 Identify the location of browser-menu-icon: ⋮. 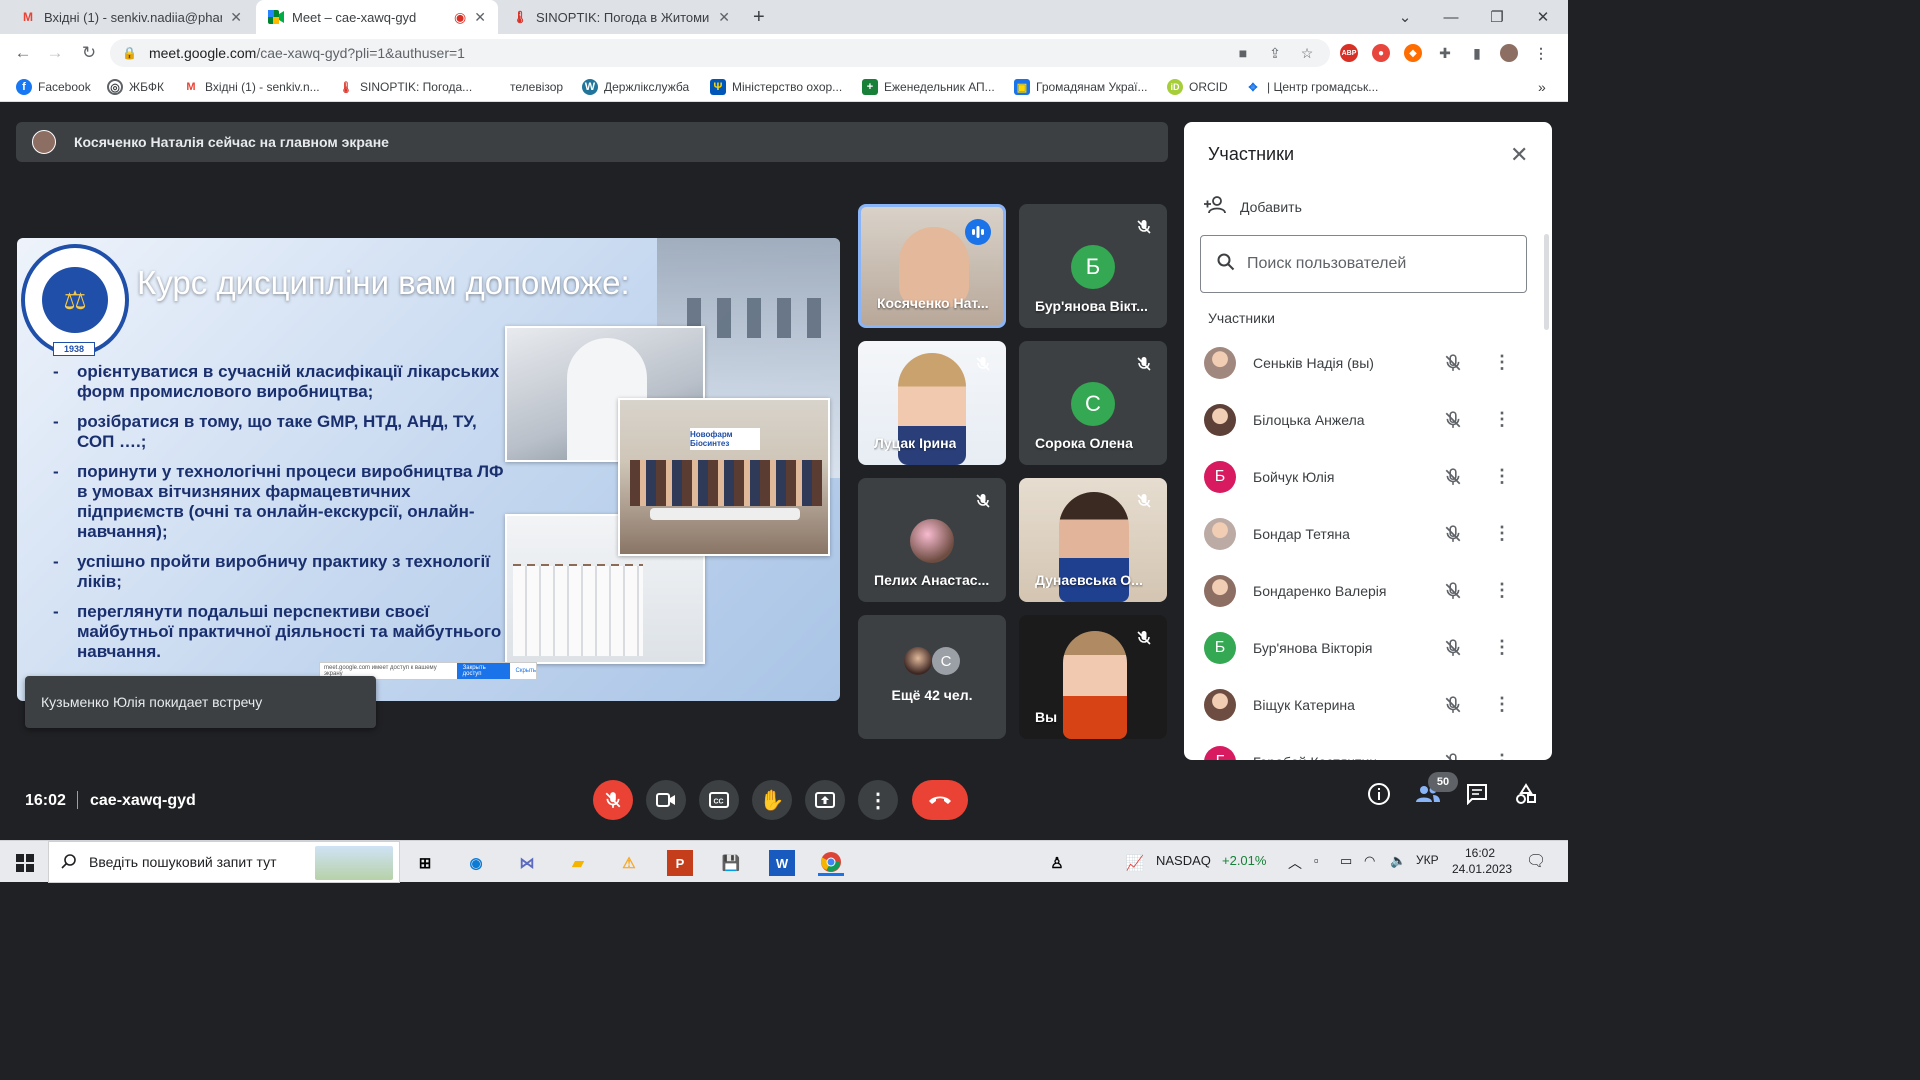
(1541, 53).